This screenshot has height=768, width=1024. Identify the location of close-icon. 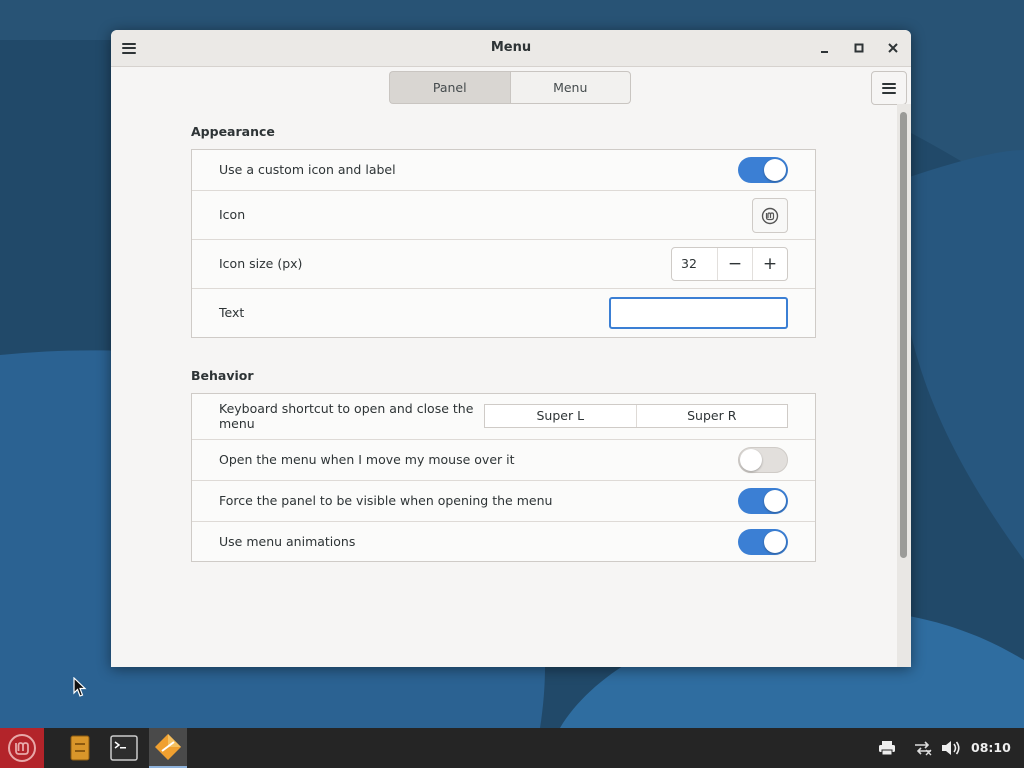
(893, 48).